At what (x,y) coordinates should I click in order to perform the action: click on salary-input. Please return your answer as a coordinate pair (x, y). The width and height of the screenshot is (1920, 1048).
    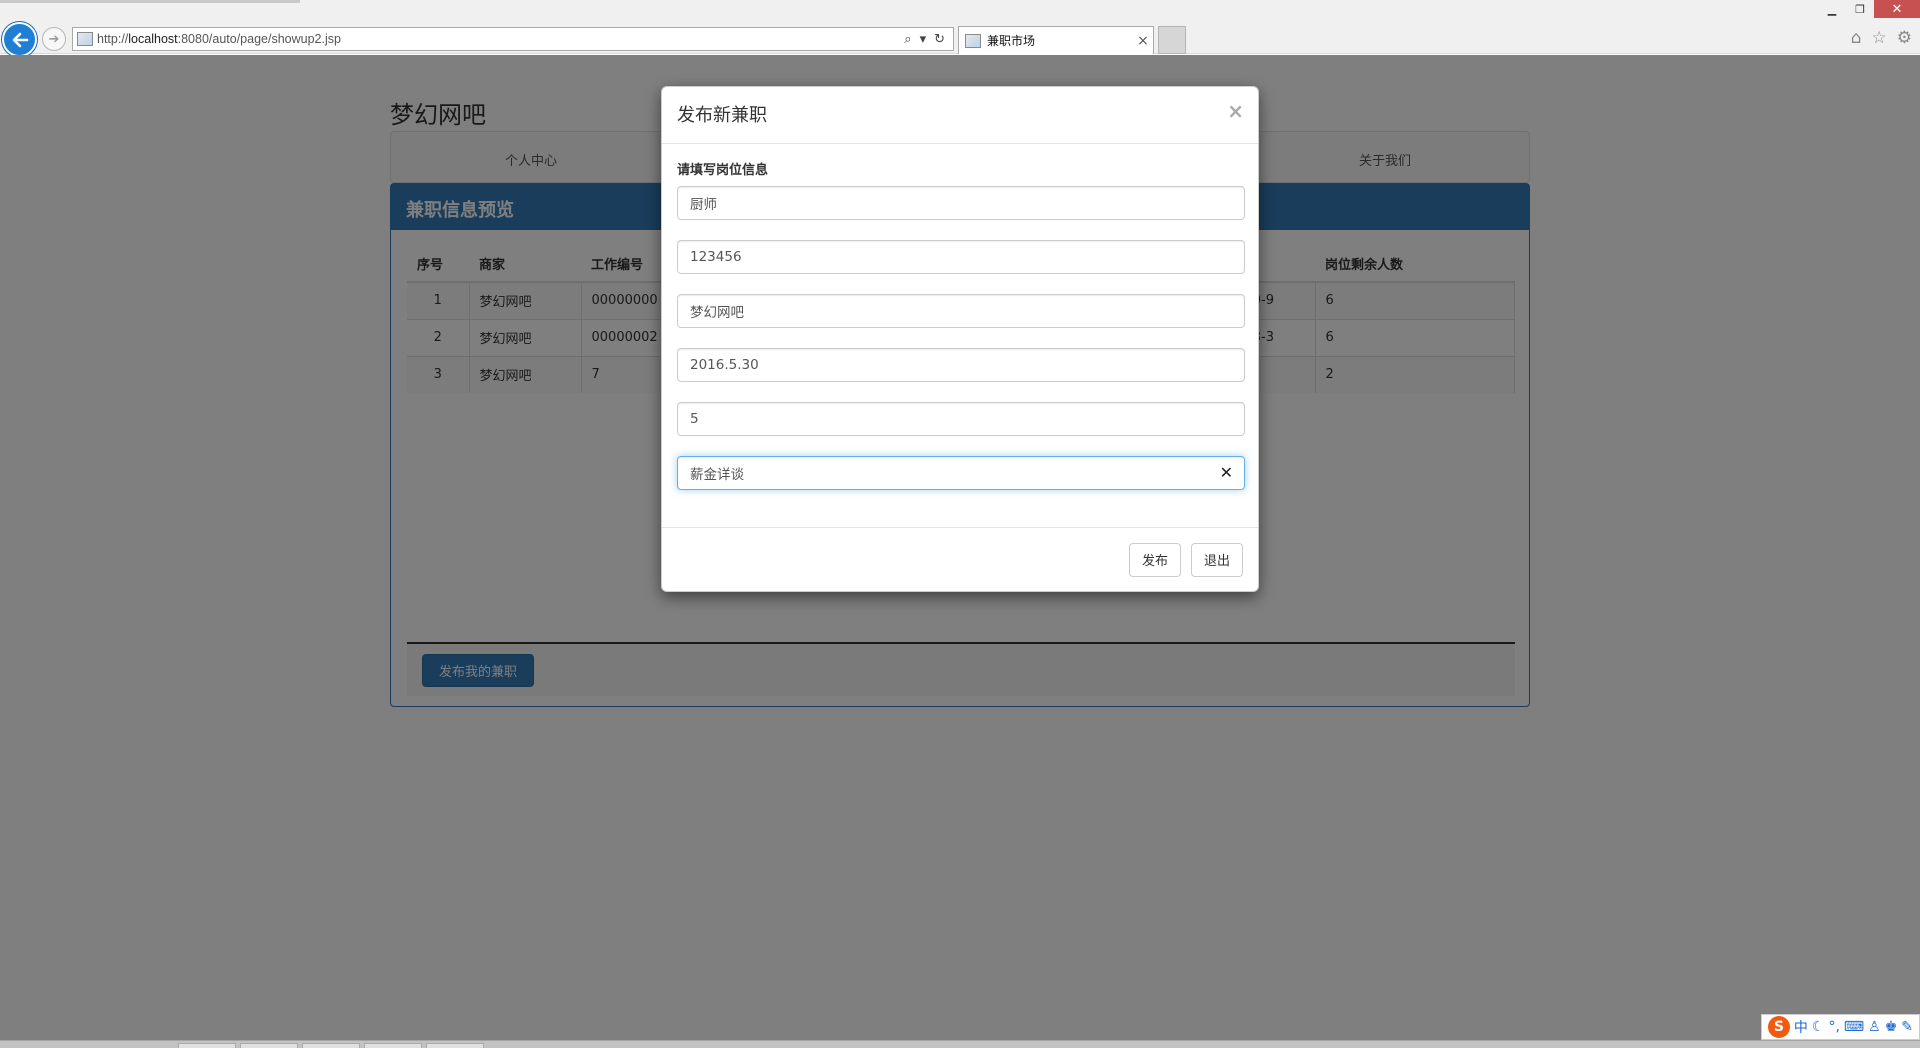
    Looking at the image, I should click on (961, 473).